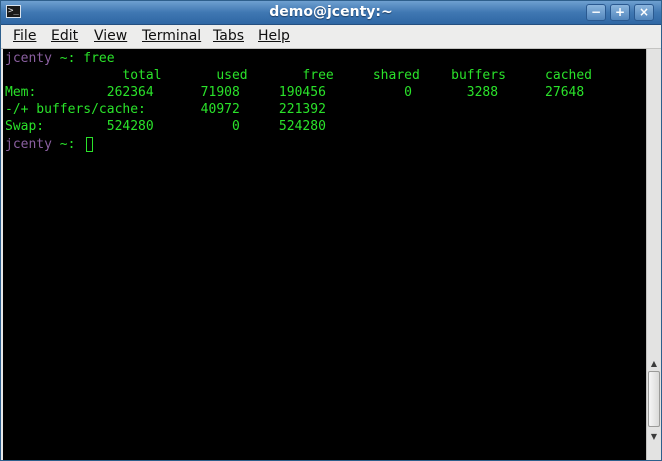 The height and width of the screenshot is (461, 662). I want to click on title-bar: >_ demo@jcenty:~ − + ×, so click(331, 13).